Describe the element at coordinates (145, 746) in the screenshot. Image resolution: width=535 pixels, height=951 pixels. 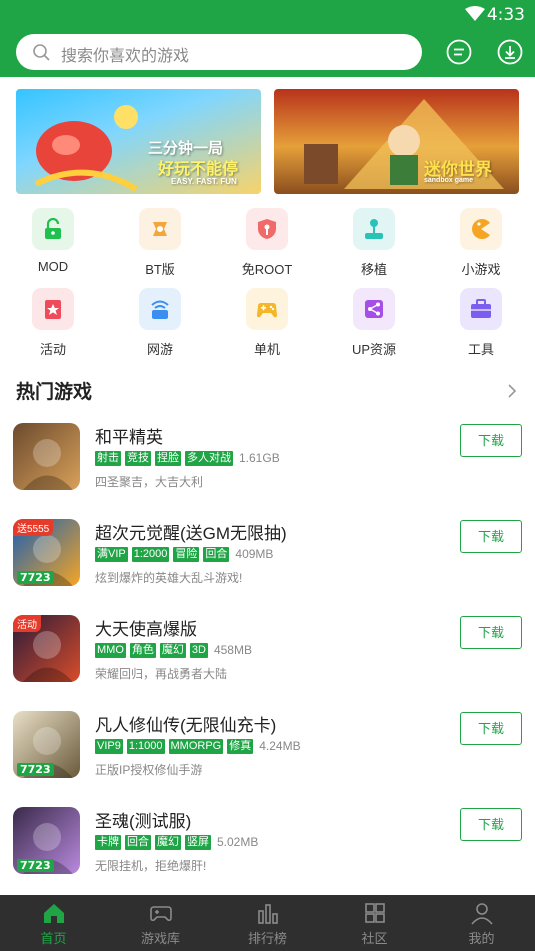
I see `game-tag: 1:1000` at that location.